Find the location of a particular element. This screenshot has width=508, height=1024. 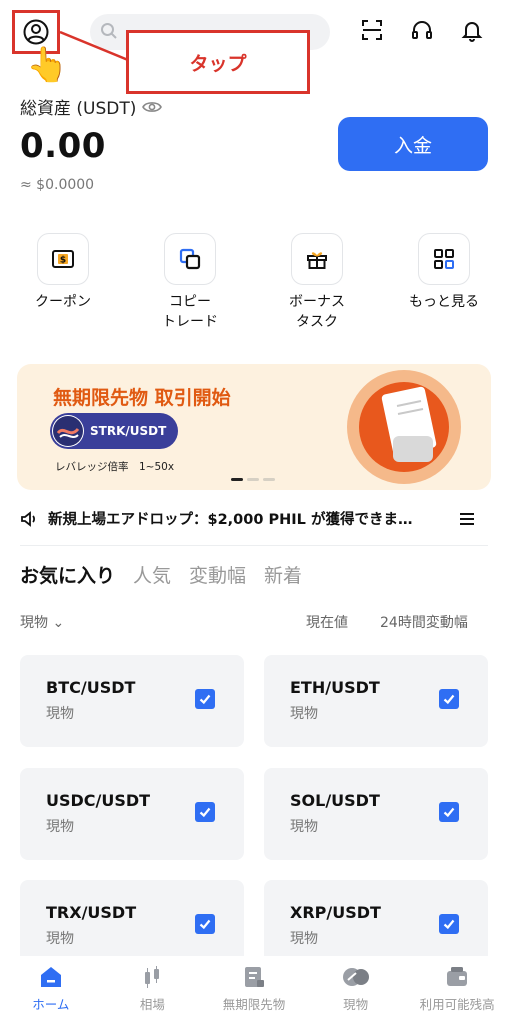

banner-subtitle: レバレッジ倍率 1~50x is located at coordinates (115, 467).